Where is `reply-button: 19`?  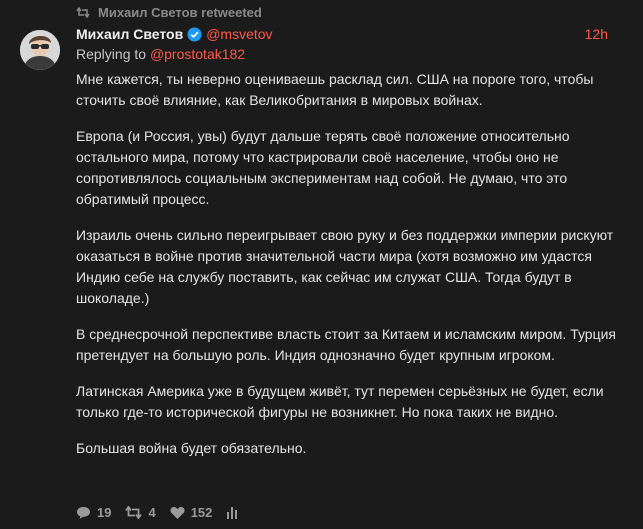
reply-button: 19 is located at coordinates (93, 512).